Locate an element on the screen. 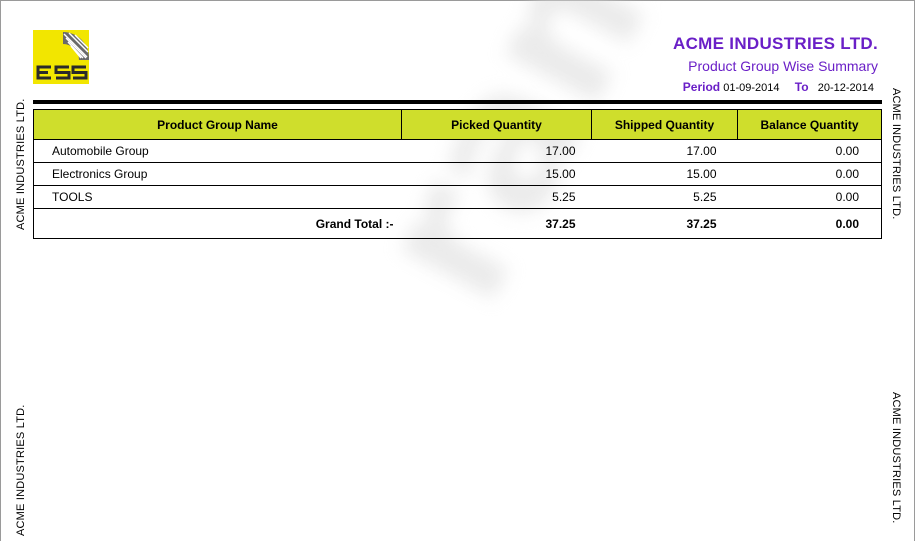 Image resolution: width=915 pixels, height=542 pixels. report-title: Product Group Wise Summary is located at coordinates (783, 66).